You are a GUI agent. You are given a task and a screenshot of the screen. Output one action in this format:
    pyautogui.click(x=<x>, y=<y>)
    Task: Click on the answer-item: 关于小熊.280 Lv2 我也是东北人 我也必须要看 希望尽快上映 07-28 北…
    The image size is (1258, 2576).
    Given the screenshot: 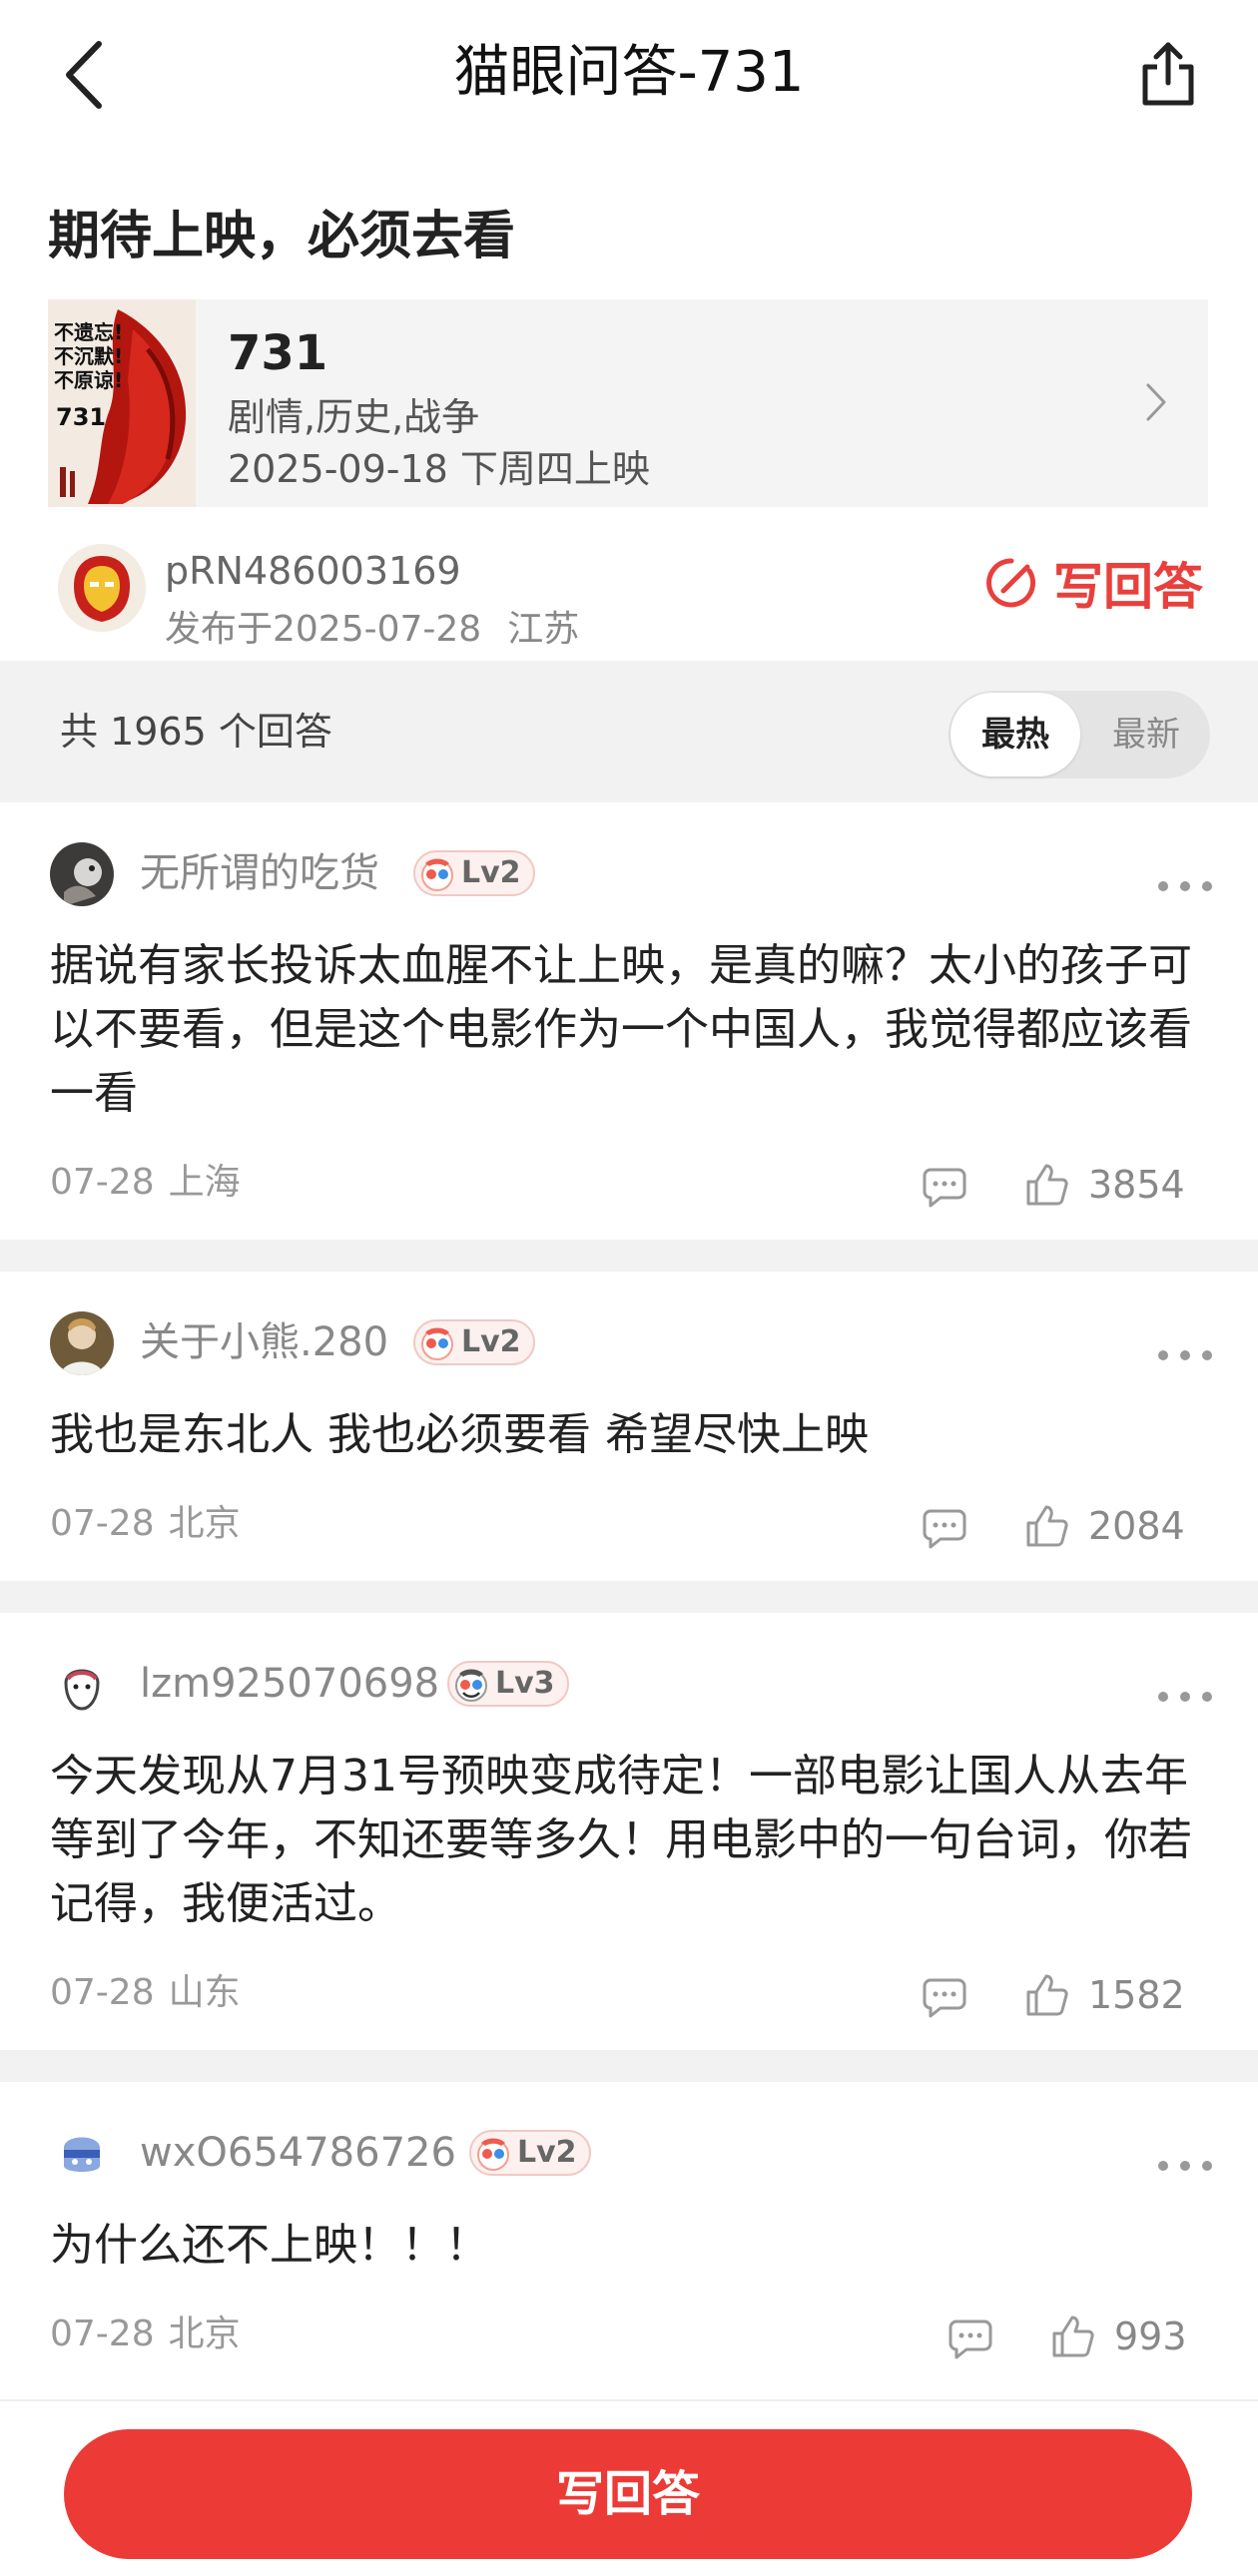 What is the action you would take?
    pyautogui.click(x=629, y=1427)
    